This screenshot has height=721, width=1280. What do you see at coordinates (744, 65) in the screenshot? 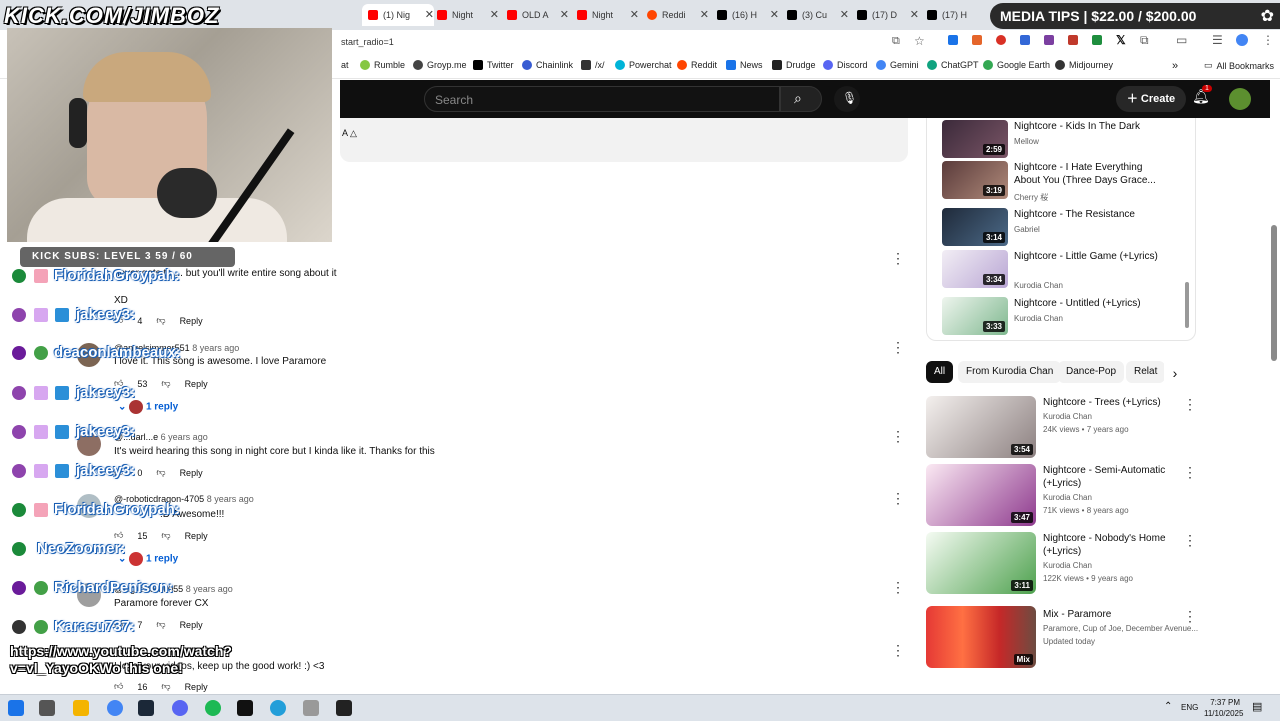
I see `bookmark-item: News` at bounding box center [744, 65].